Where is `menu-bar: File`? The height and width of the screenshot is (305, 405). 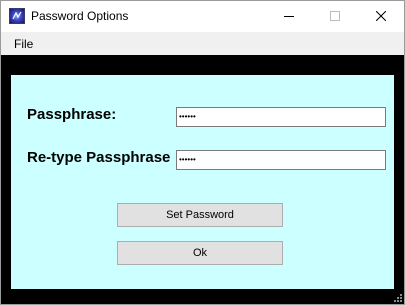 menu-bar: File is located at coordinates (202, 43).